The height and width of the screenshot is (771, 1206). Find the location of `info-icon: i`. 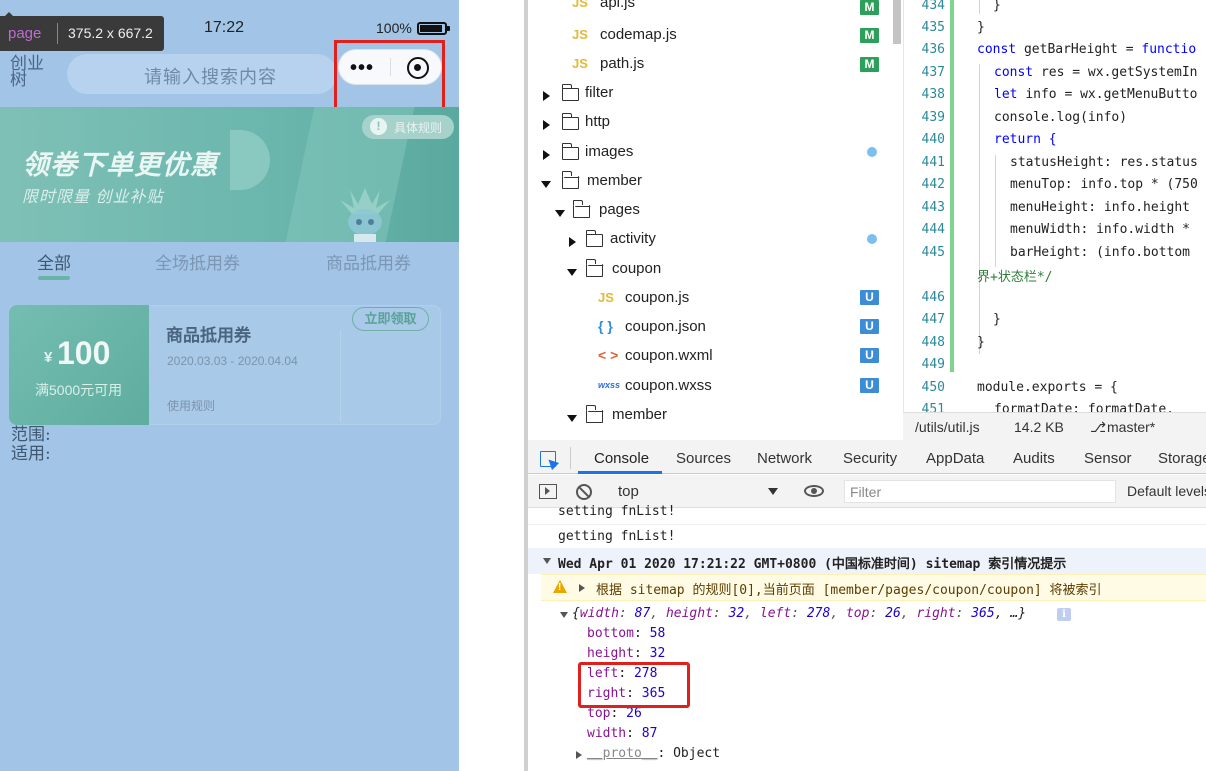

info-icon: i is located at coordinates (1064, 614).